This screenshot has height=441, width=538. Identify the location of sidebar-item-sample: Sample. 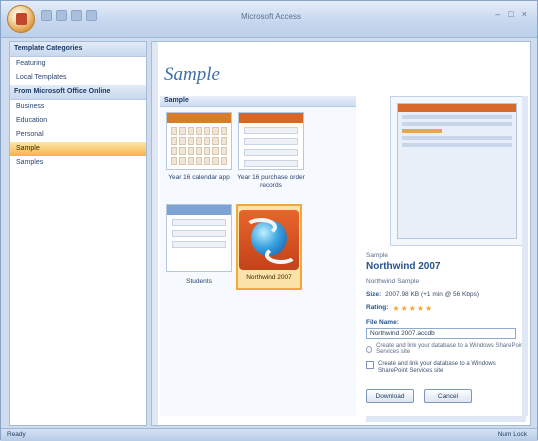
(78, 149).